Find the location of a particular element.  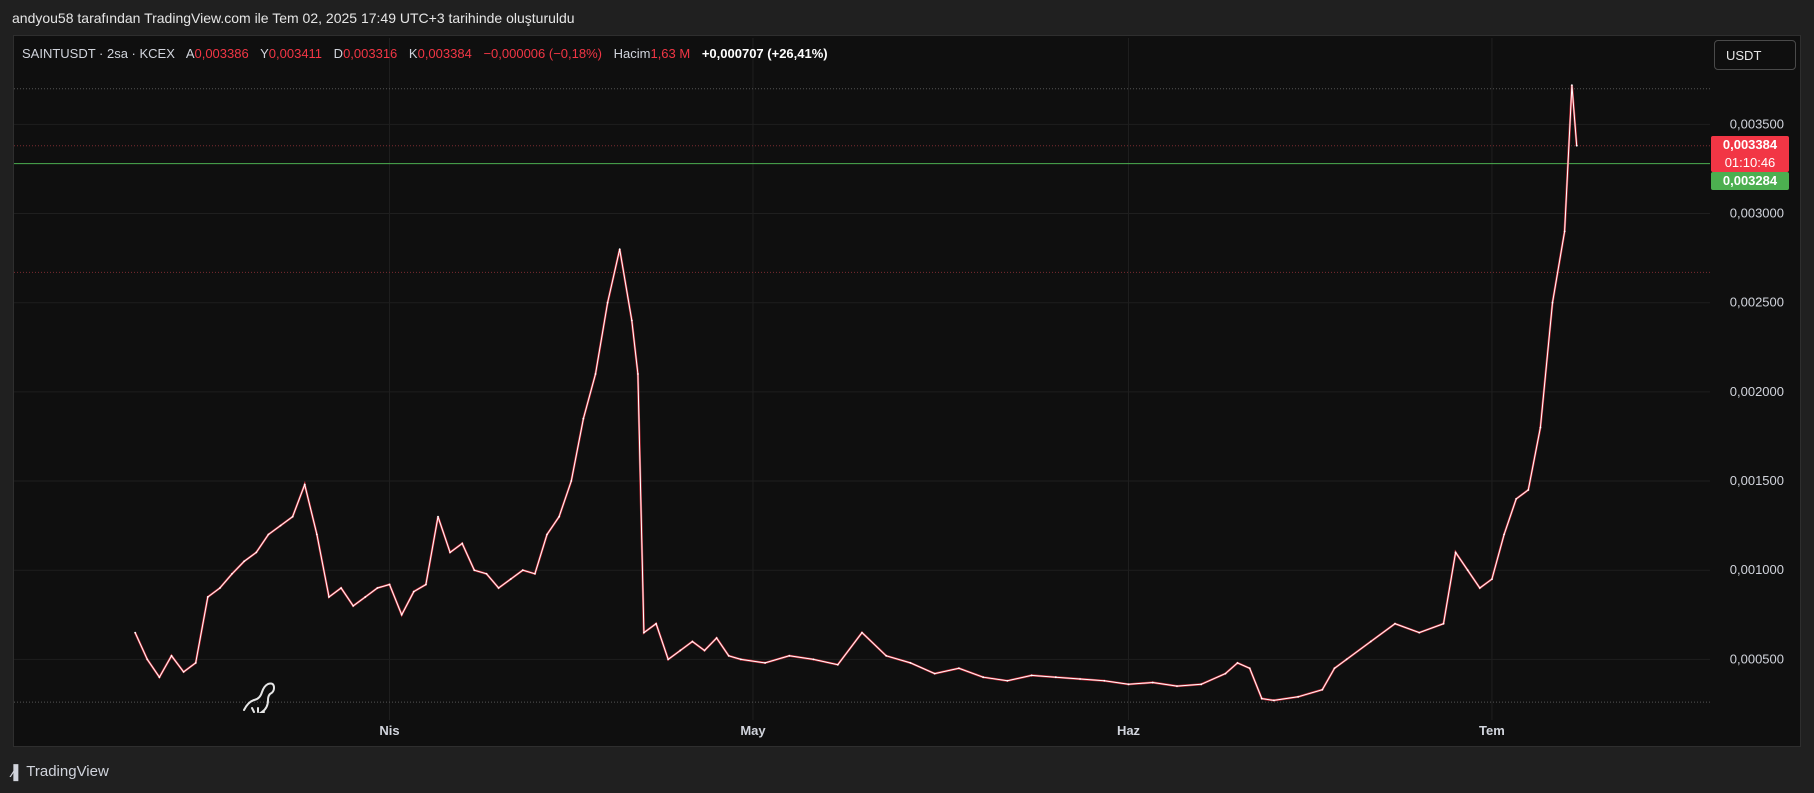

x-tick-label: May is located at coordinates (753, 730).